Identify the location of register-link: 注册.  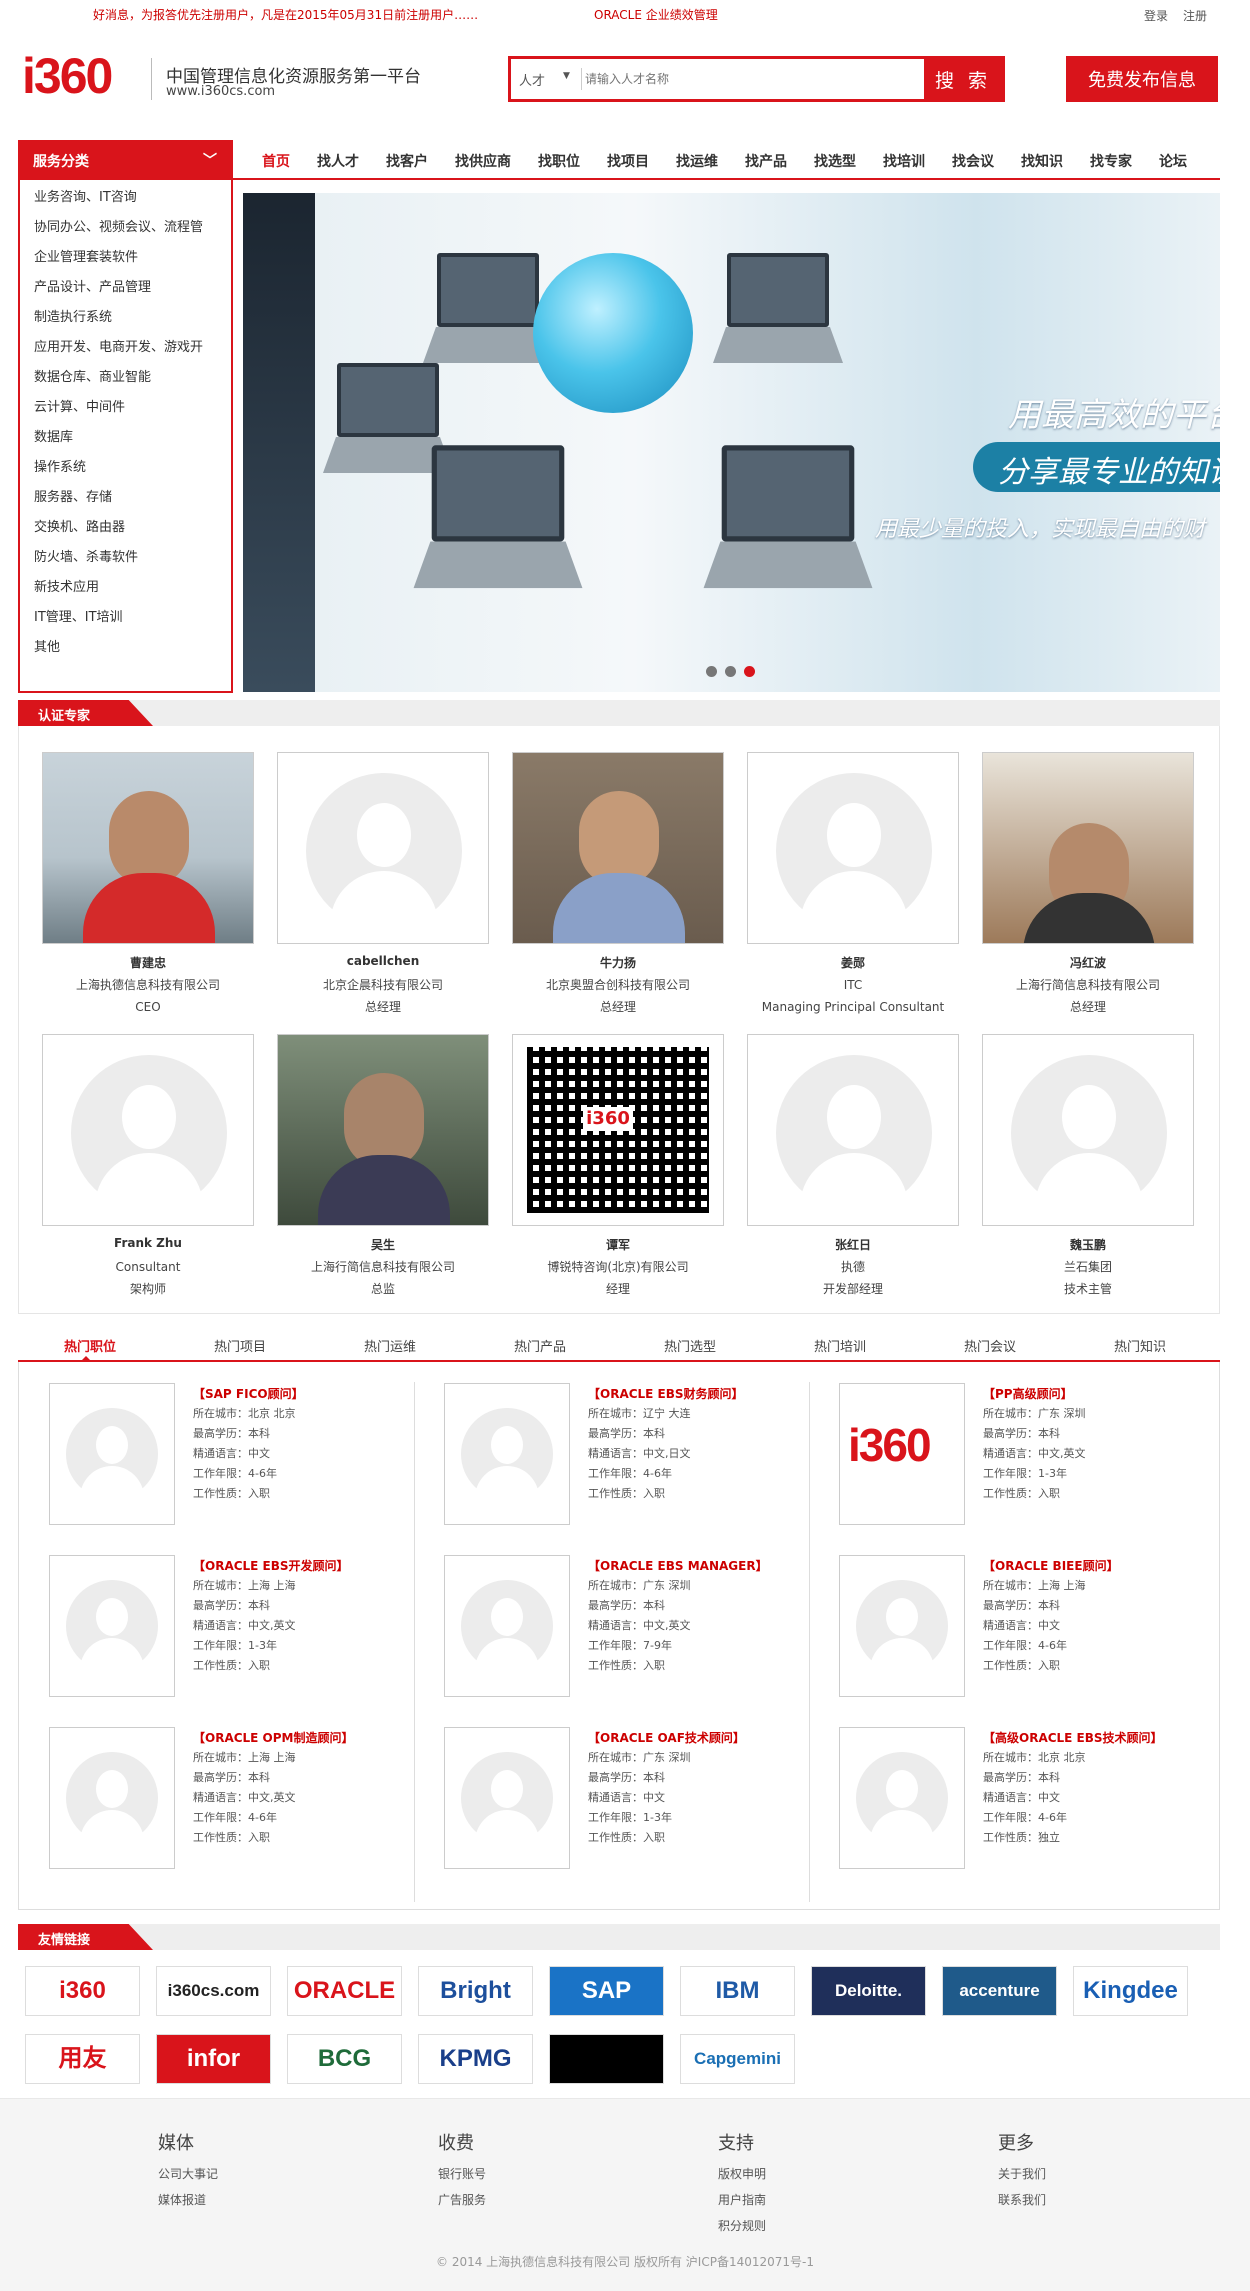
(1195, 15).